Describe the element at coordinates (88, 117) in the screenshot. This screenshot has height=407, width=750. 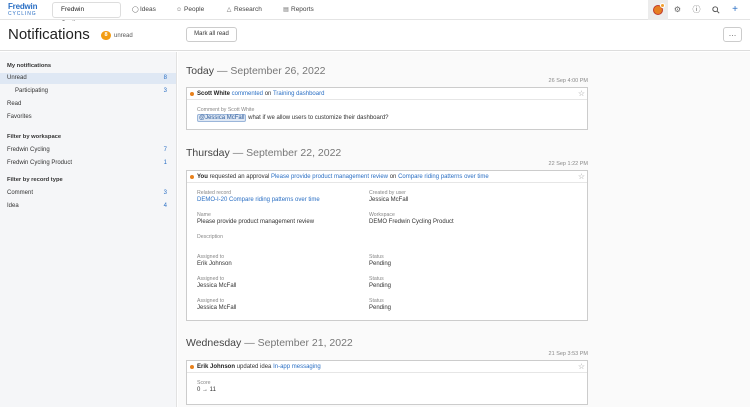
I see `sidebar-item-favorites: Favorites` at that location.